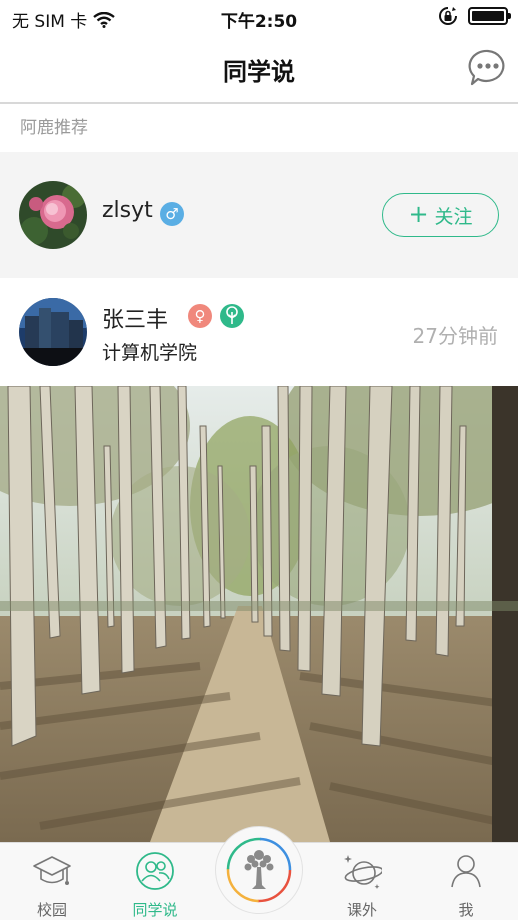 The height and width of the screenshot is (920, 518). Describe the element at coordinates (232, 316) in the screenshot. I see `tree-badge-icon` at that location.